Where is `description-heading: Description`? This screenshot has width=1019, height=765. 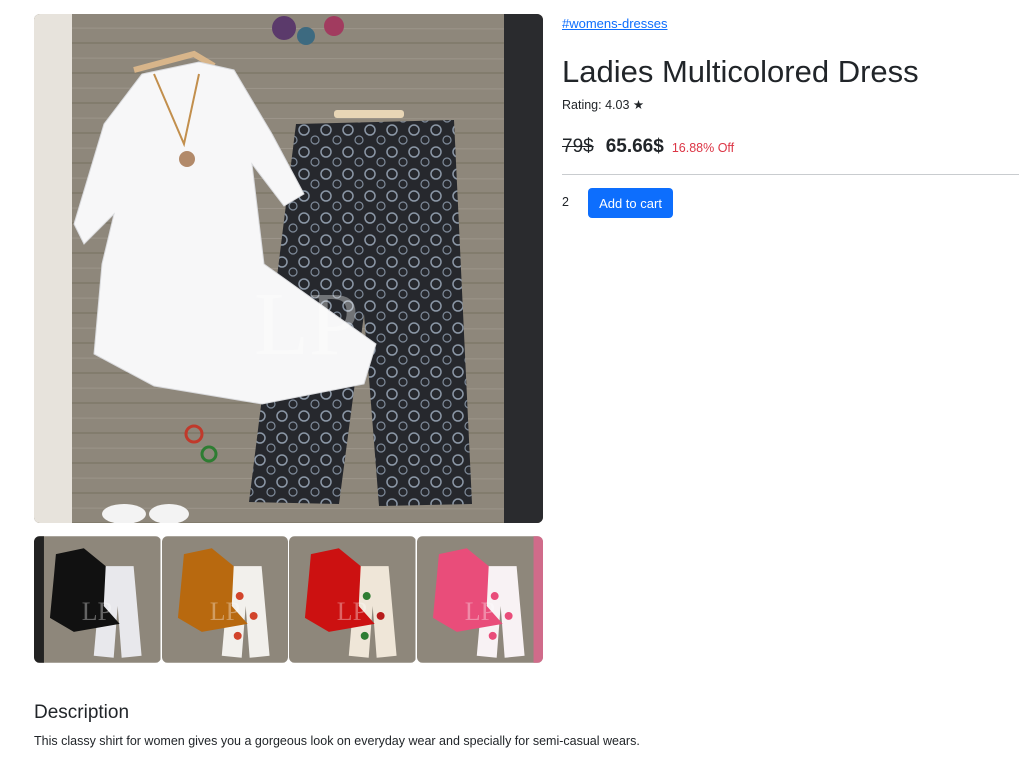
description-heading: Description is located at coordinates (82, 712).